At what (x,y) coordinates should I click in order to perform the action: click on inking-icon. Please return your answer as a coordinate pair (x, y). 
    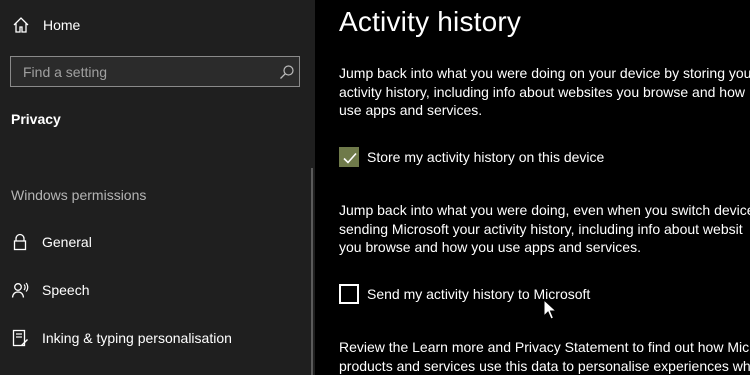
    Looking at the image, I should click on (20, 338).